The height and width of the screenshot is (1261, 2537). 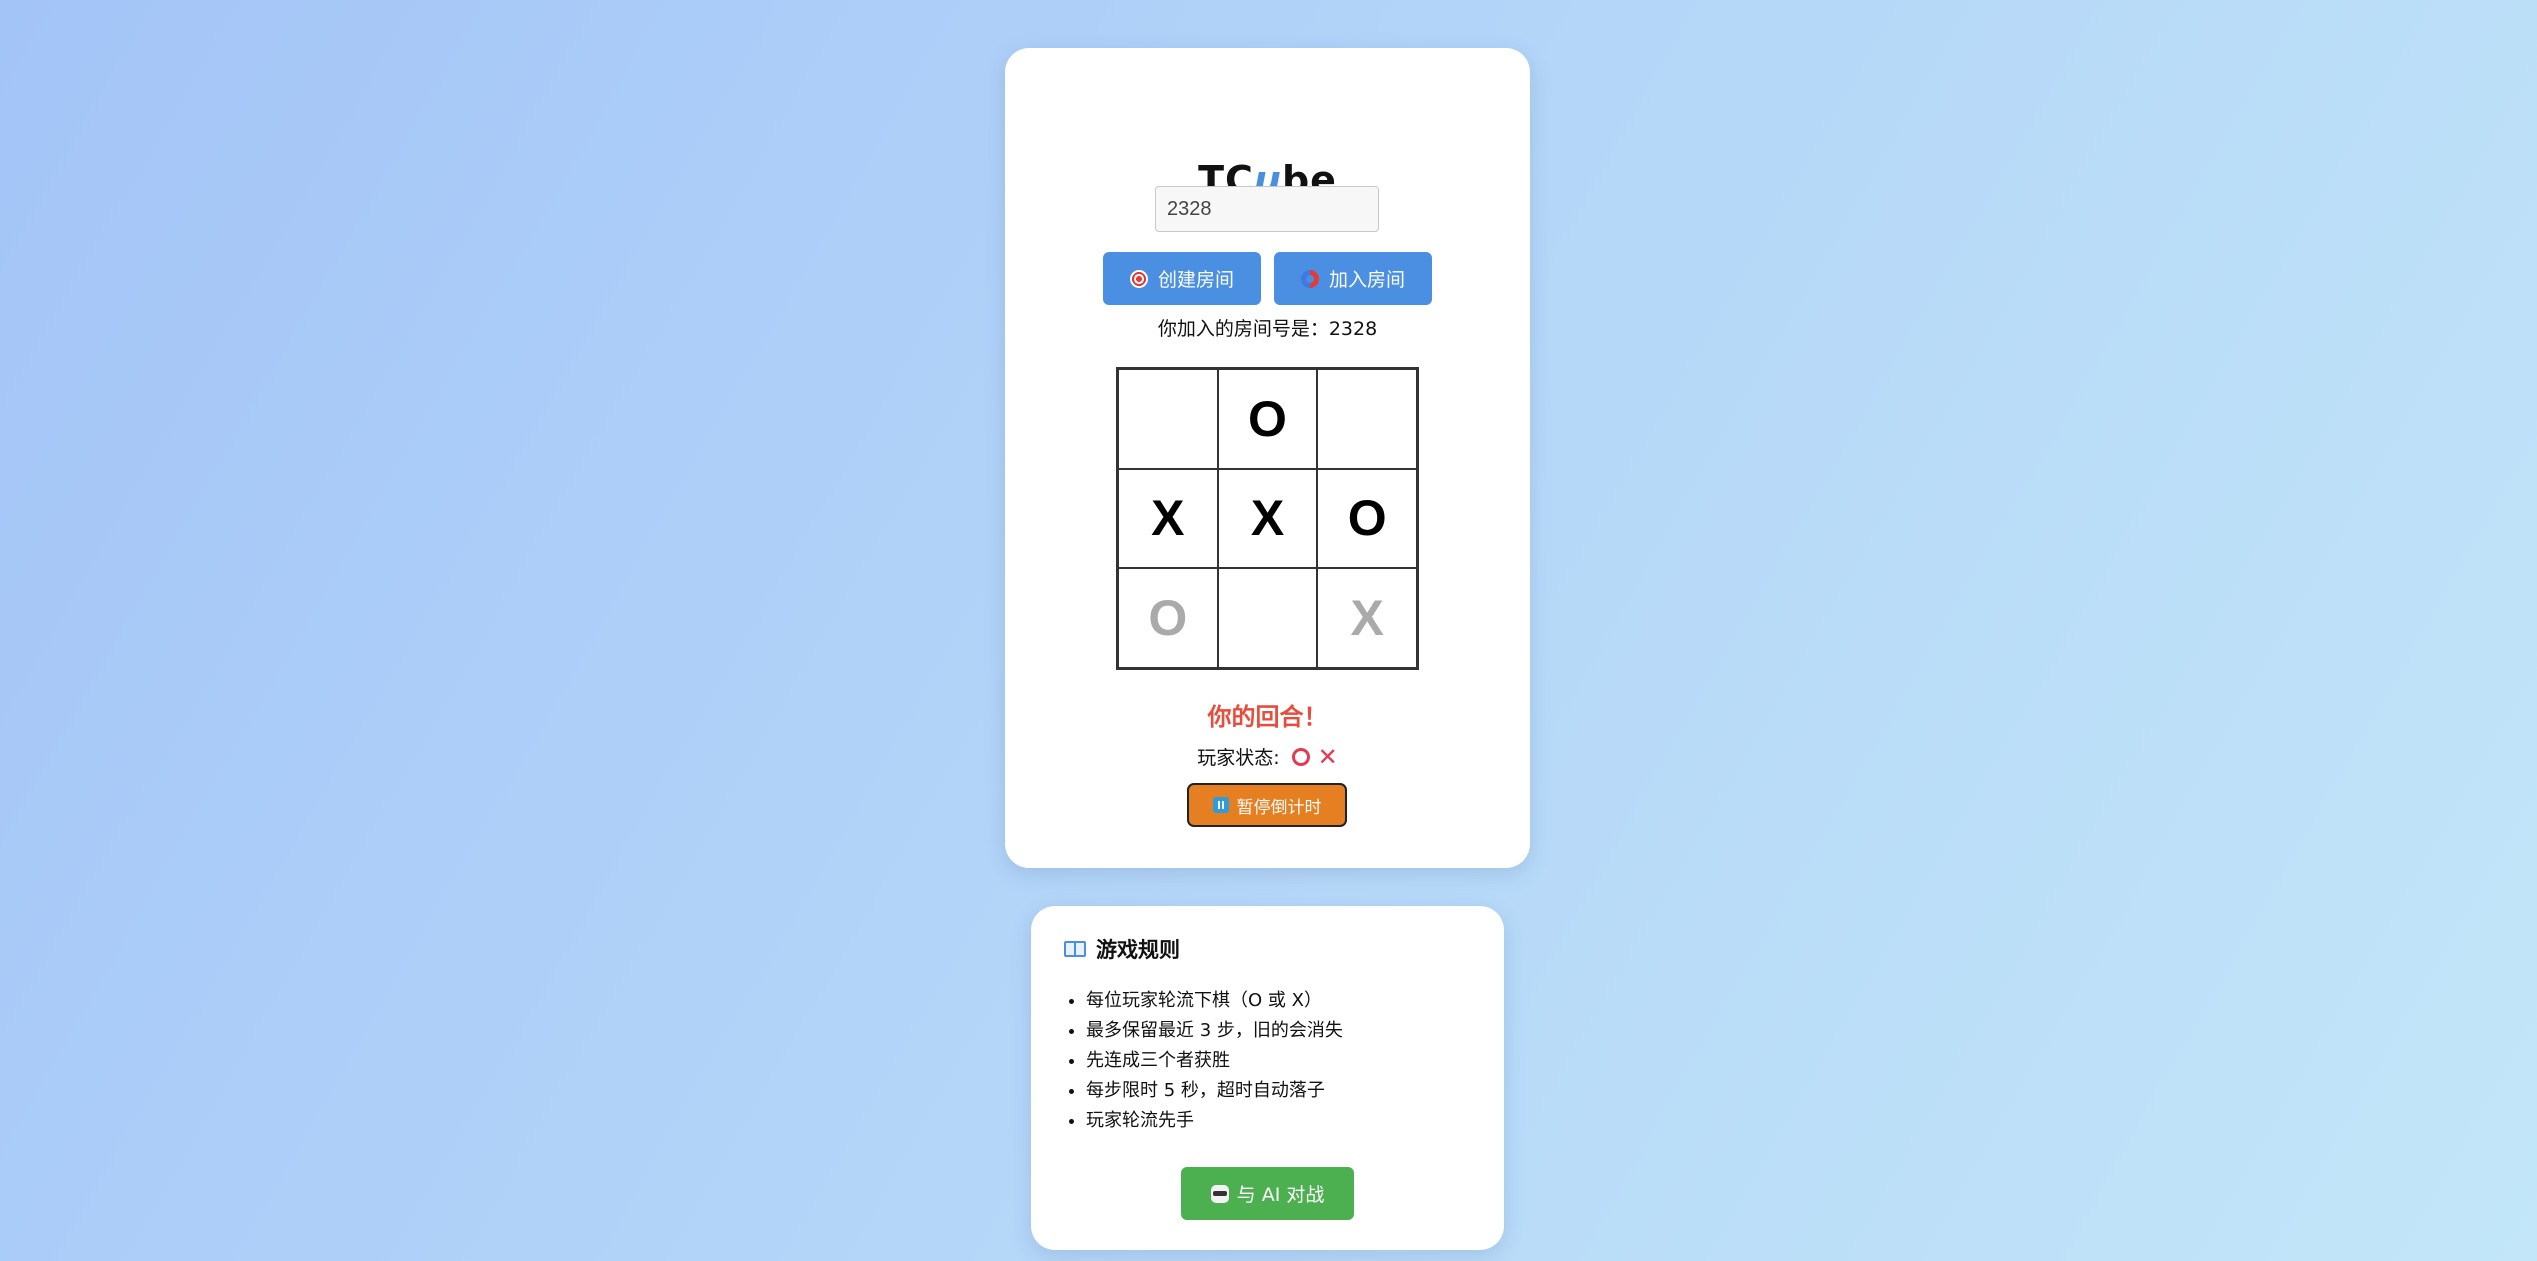 What do you see at coordinates (1138, 950) in the screenshot?
I see `rules-heading-label: 游戏规则` at bounding box center [1138, 950].